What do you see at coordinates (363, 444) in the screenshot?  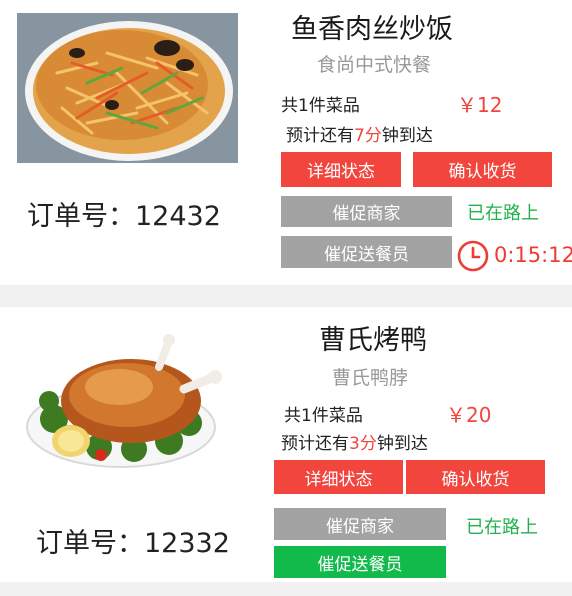 I see `eta-minutes: 3分` at bounding box center [363, 444].